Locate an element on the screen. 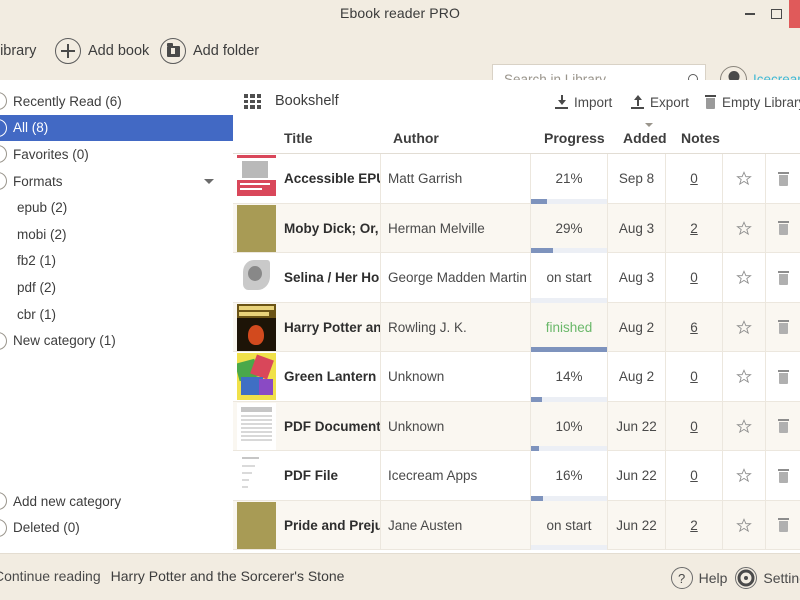  sidebar-bottom-list: Add new category Deleted (0) is located at coordinates (116, 514).